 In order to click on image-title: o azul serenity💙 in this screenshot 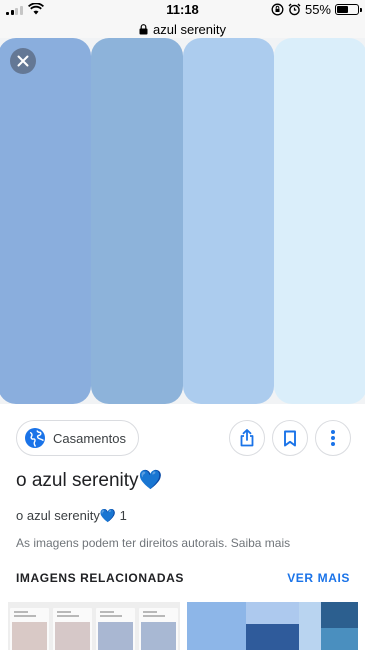, I will do `click(89, 480)`.